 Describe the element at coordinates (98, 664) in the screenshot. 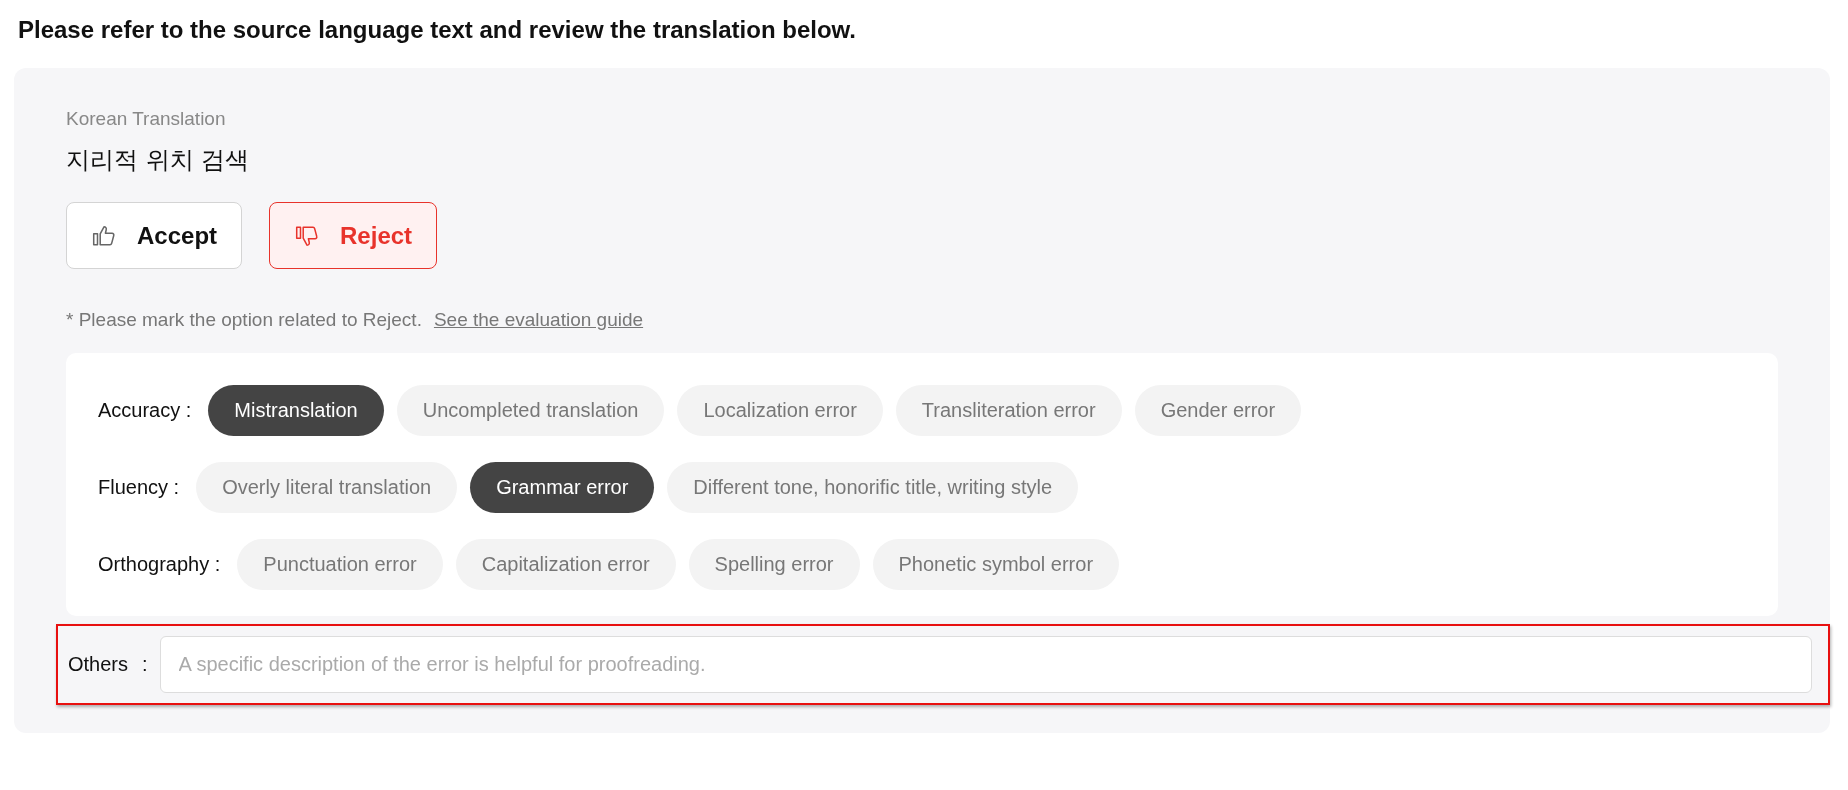

I see `others-label: Others` at that location.